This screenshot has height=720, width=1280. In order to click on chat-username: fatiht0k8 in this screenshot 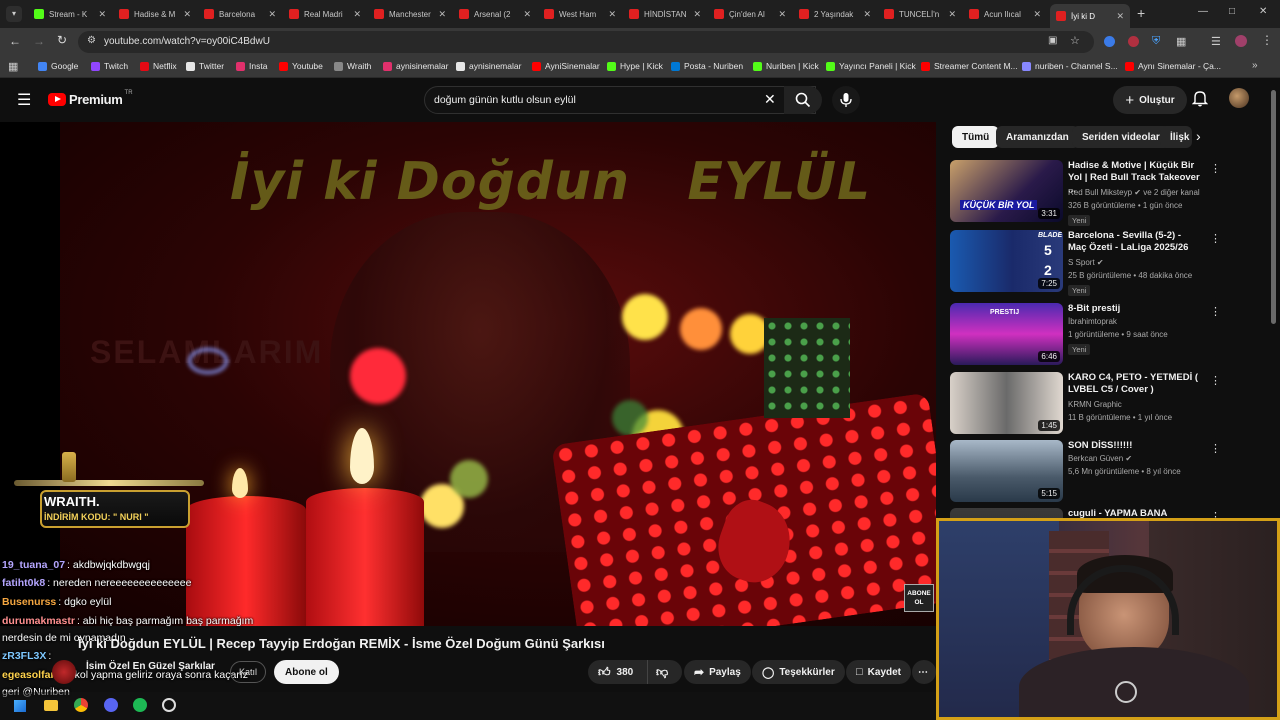, I will do `click(23, 583)`.